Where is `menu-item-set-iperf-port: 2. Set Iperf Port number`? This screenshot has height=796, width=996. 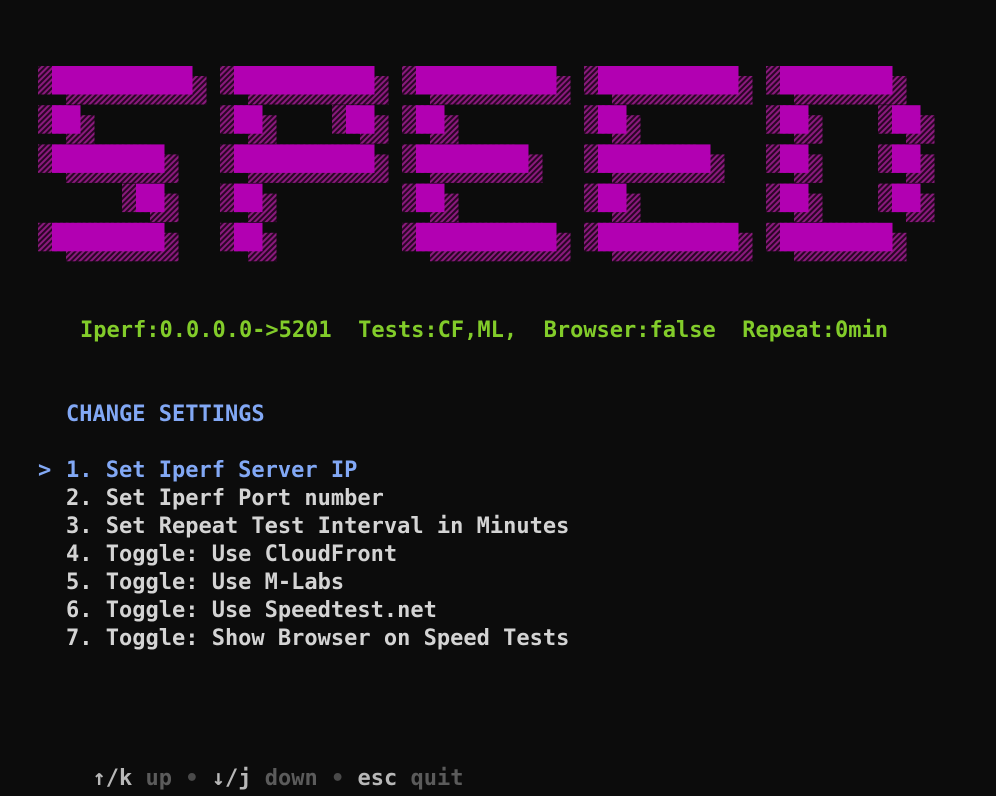 menu-item-set-iperf-port: 2. Set Iperf Port number is located at coordinates (388, 499).